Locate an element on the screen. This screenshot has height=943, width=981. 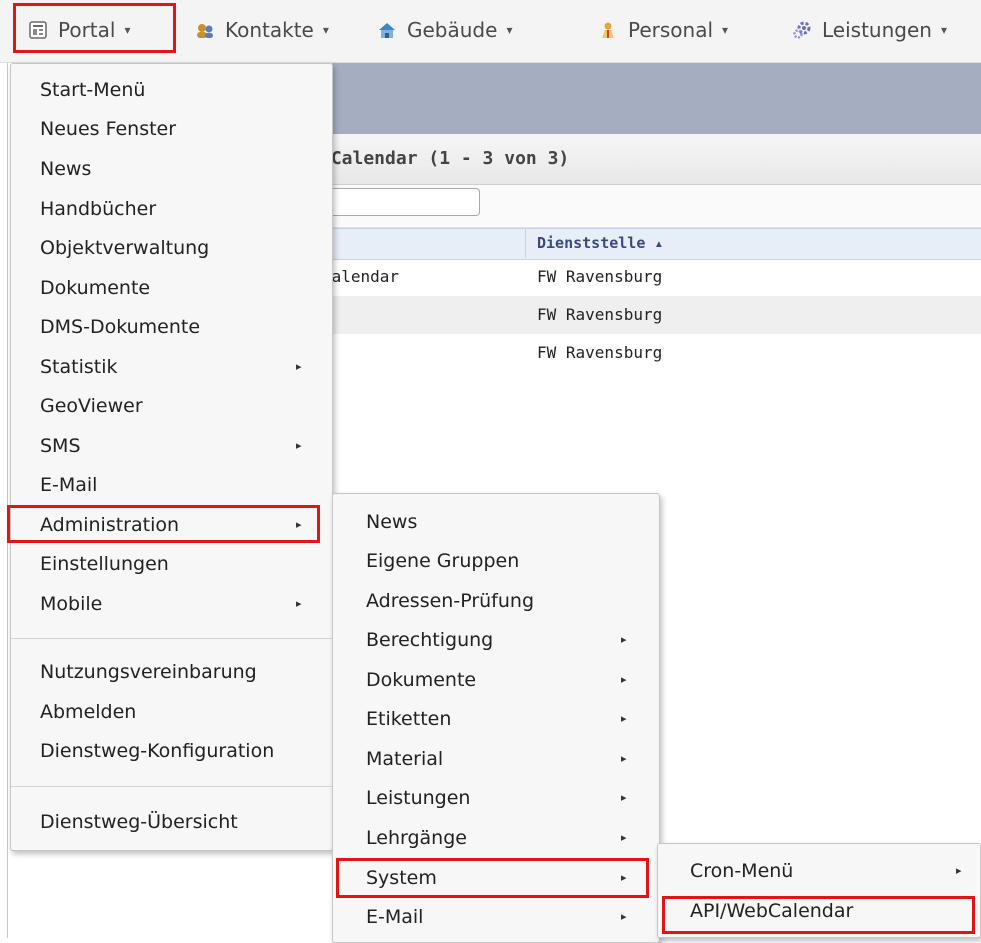
nav-portal-label: Portal is located at coordinates (87, 30).